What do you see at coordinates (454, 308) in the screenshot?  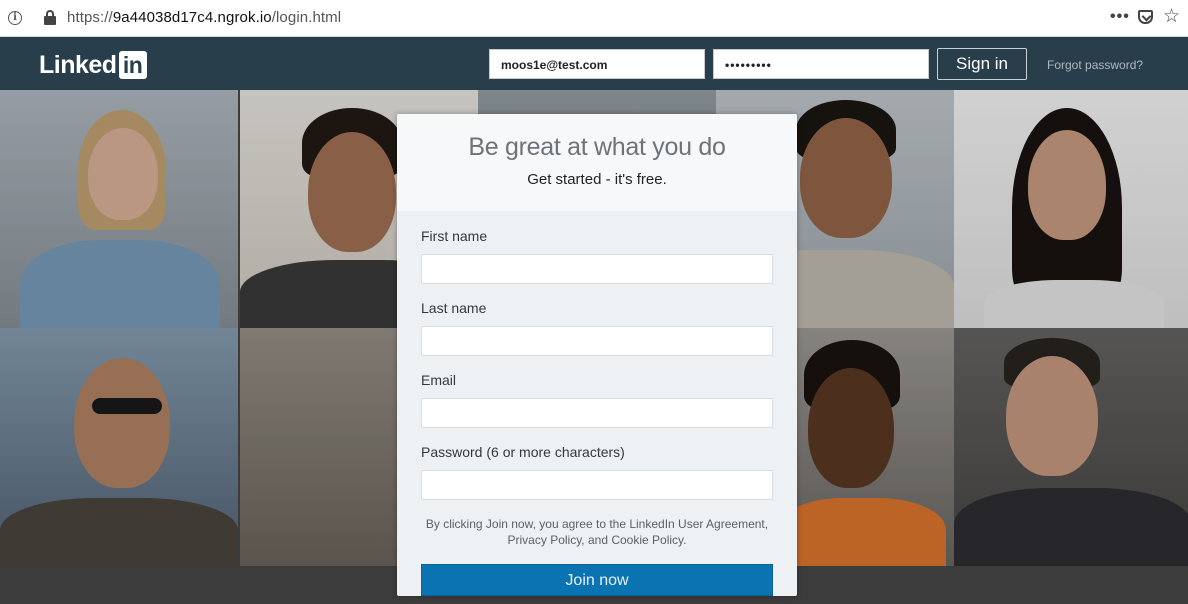 I see `last-name-label: Last name` at bounding box center [454, 308].